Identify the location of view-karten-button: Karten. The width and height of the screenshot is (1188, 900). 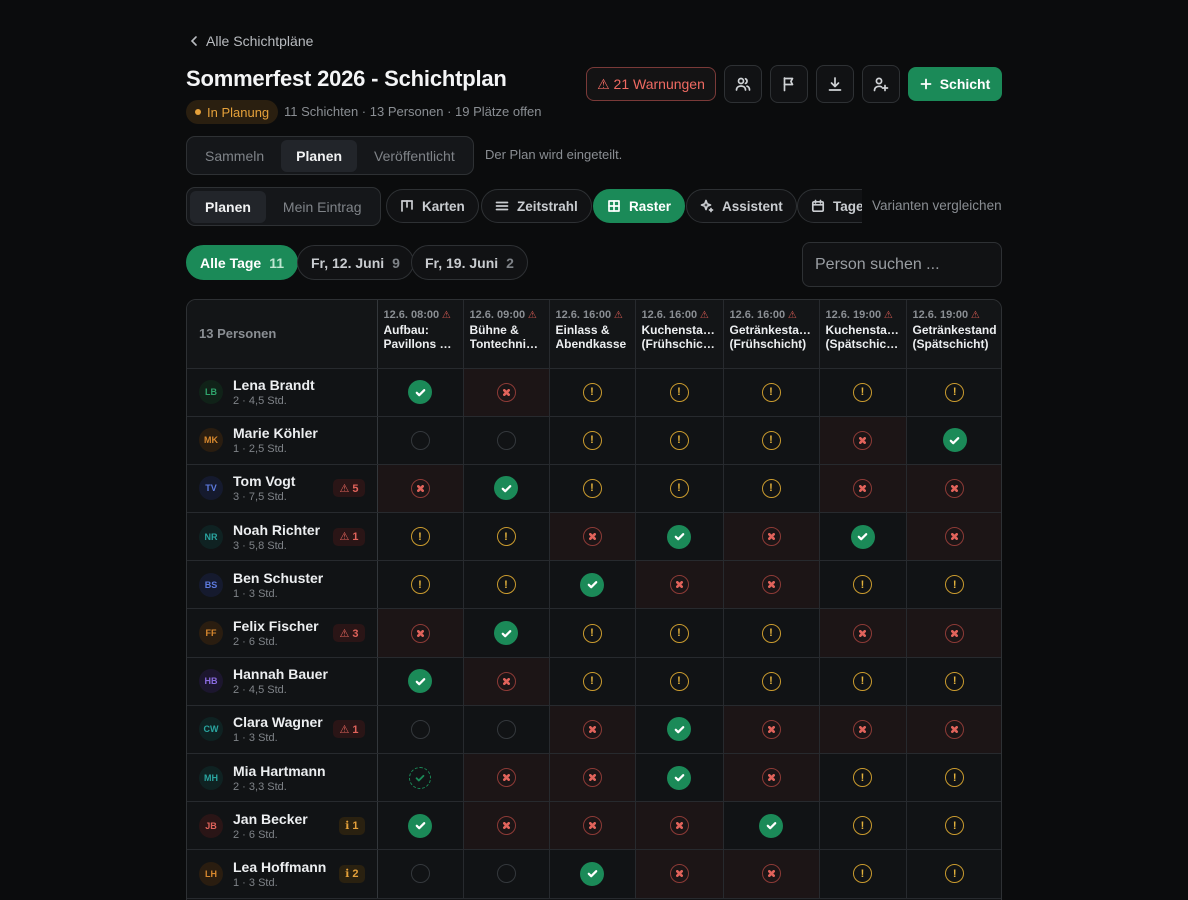
(432, 206).